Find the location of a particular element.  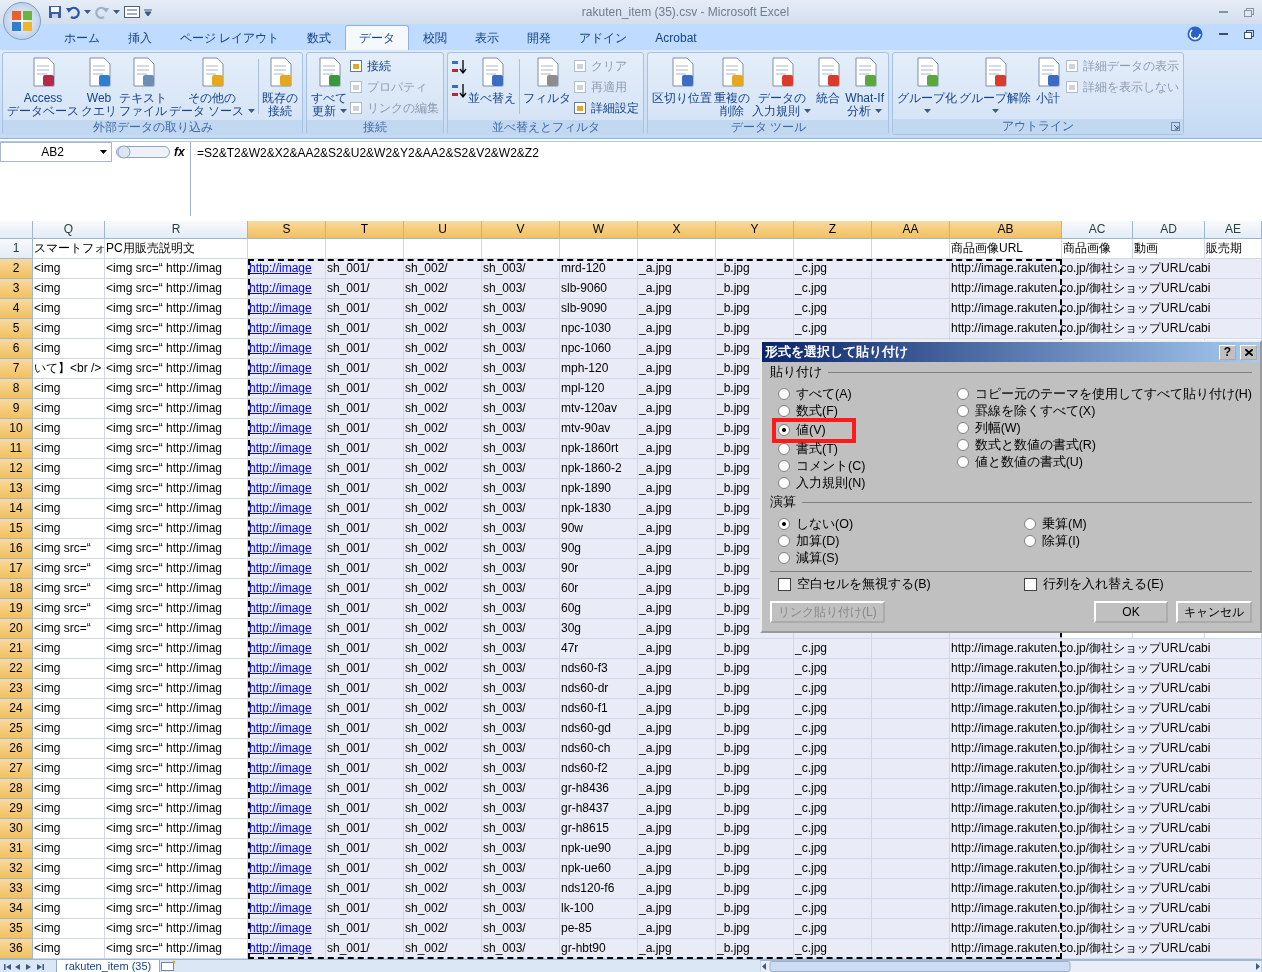

name-box: AB2 is located at coordinates (56, 152).